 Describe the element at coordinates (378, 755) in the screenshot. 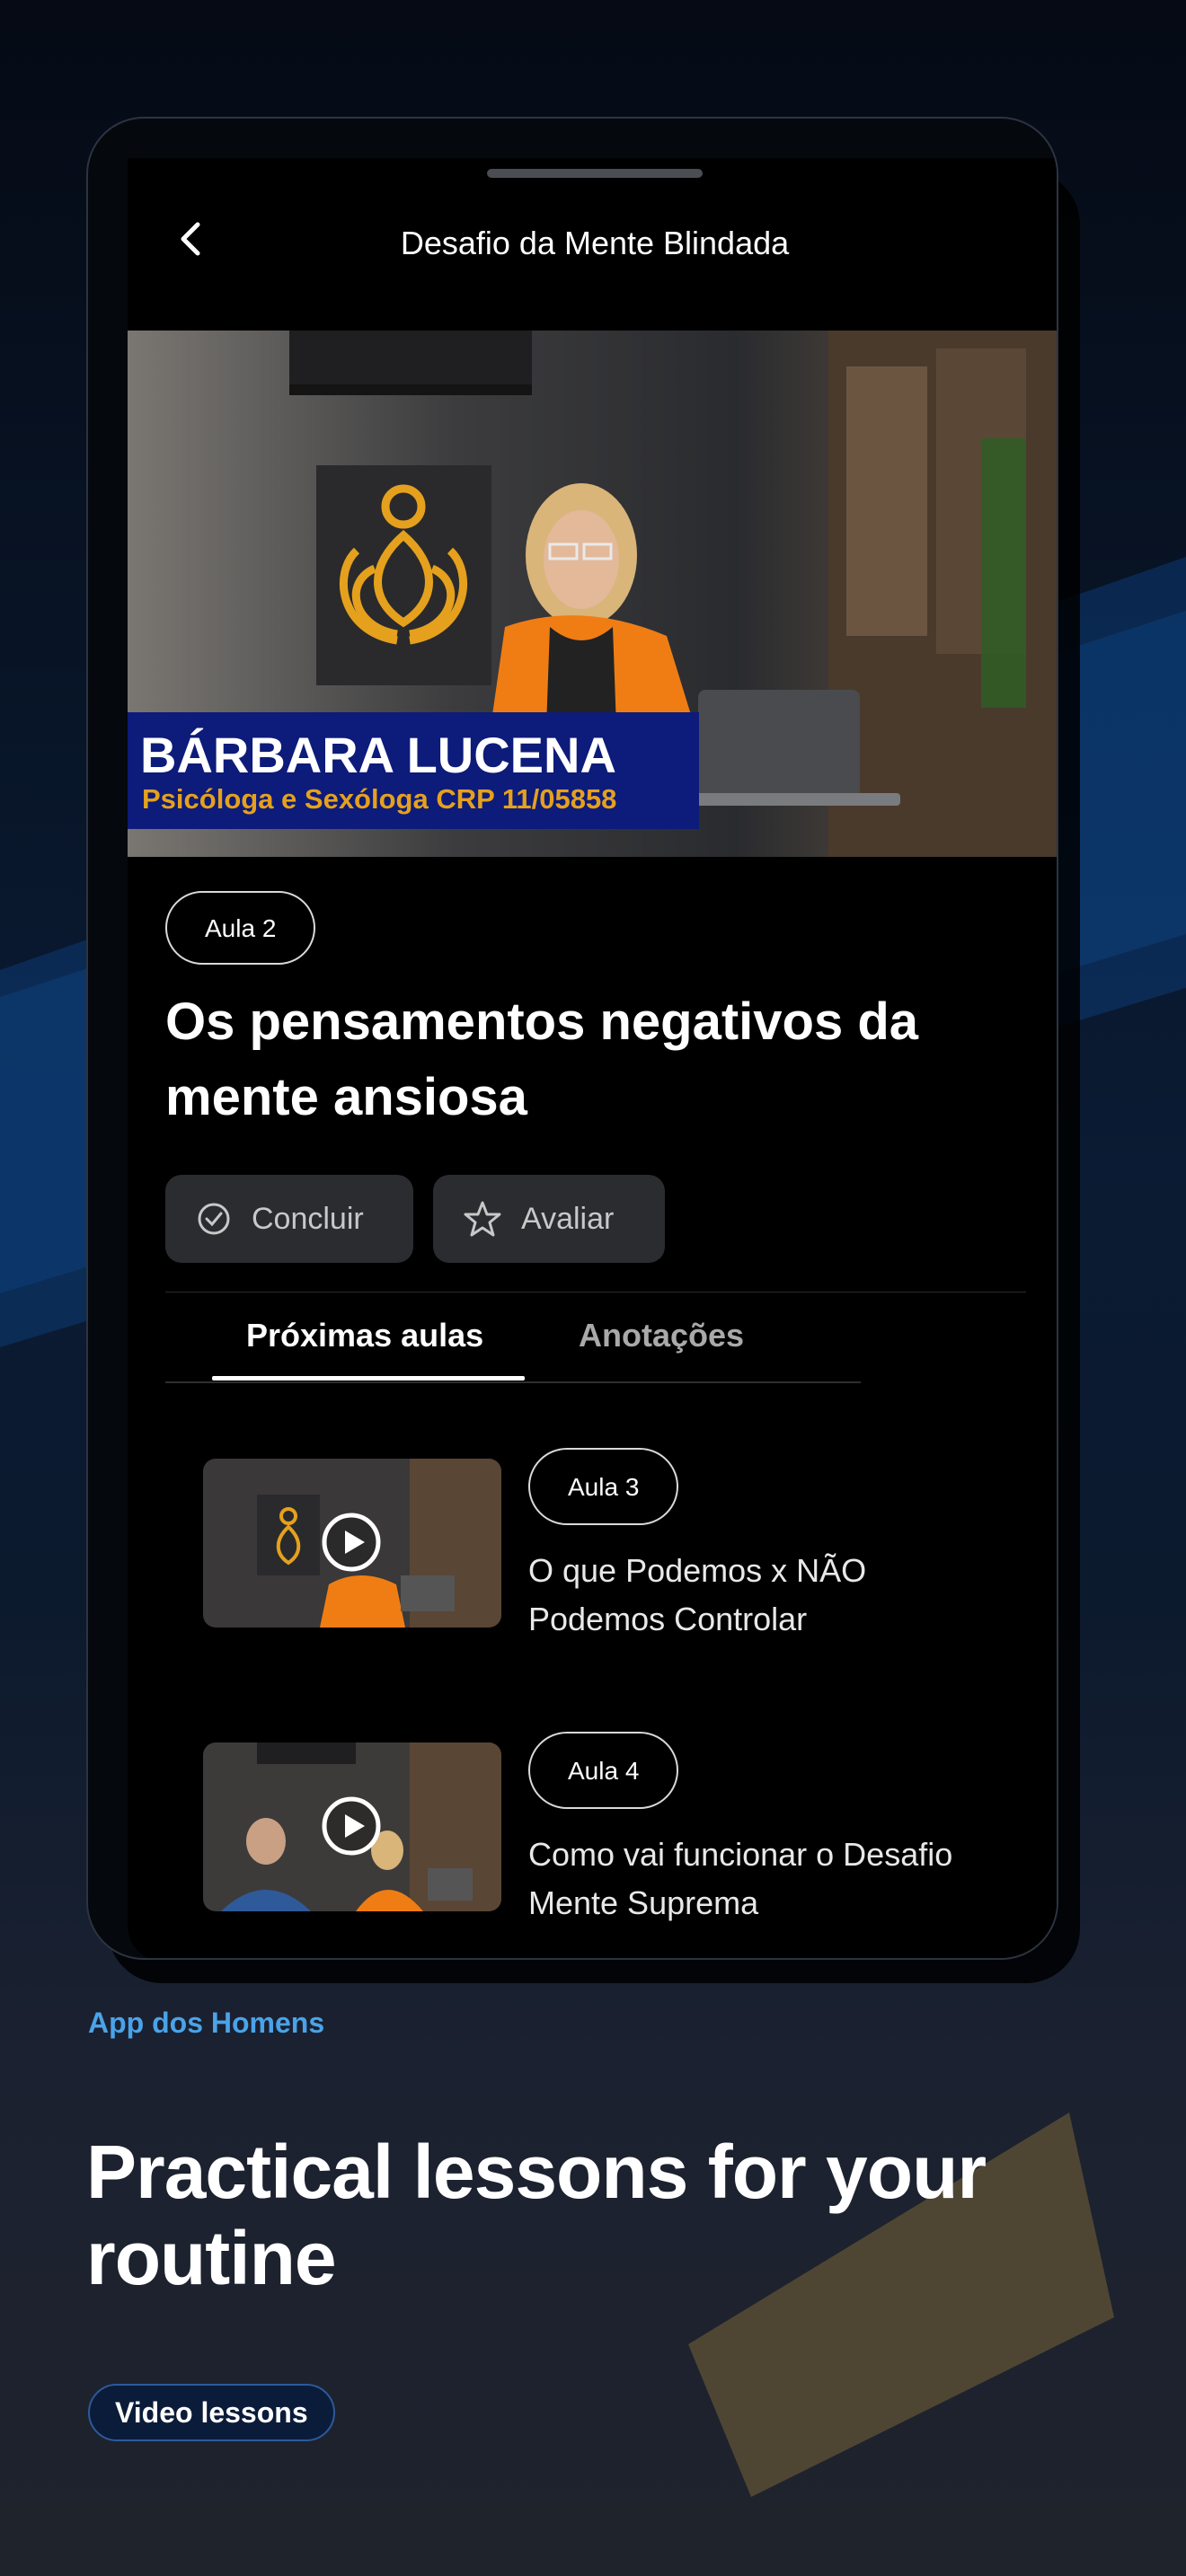

I see `hero-name: BÁRBARA LUCENA` at that location.